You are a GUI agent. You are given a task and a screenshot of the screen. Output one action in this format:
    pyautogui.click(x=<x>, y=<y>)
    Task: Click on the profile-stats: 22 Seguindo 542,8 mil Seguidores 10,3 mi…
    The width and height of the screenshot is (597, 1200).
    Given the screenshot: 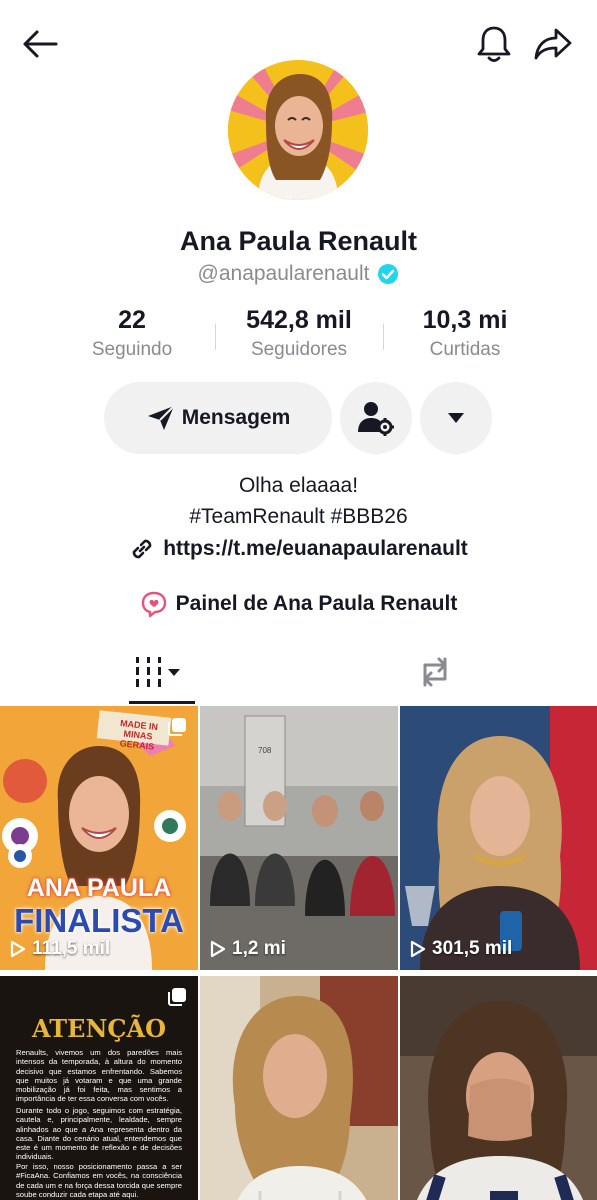 What is the action you would take?
    pyautogui.click(x=298, y=337)
    